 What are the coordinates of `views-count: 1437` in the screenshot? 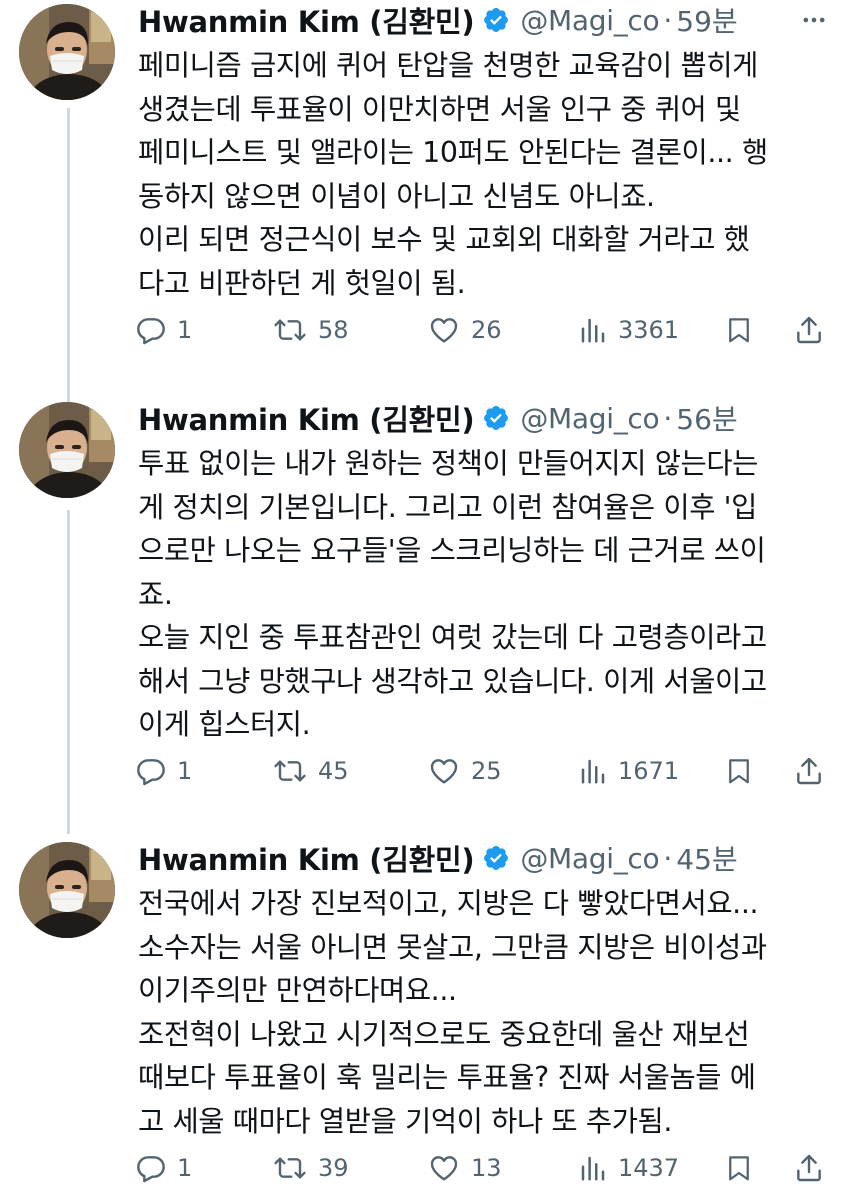 It's located at (649, 1168).